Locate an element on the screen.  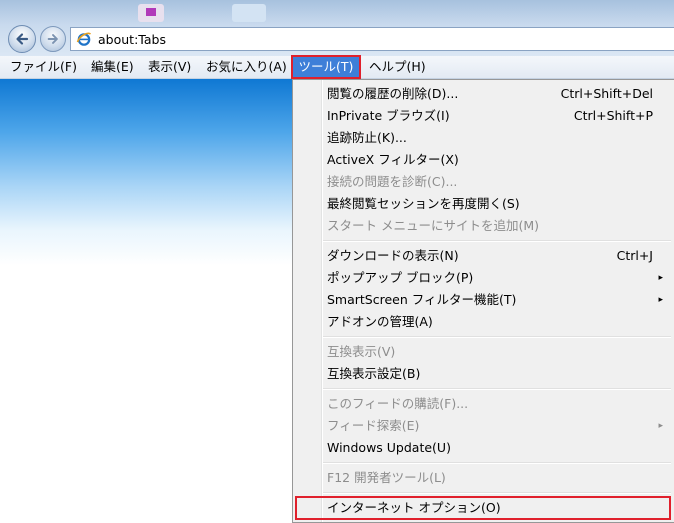
ie-page-icon is located at coordinates (83, 39).